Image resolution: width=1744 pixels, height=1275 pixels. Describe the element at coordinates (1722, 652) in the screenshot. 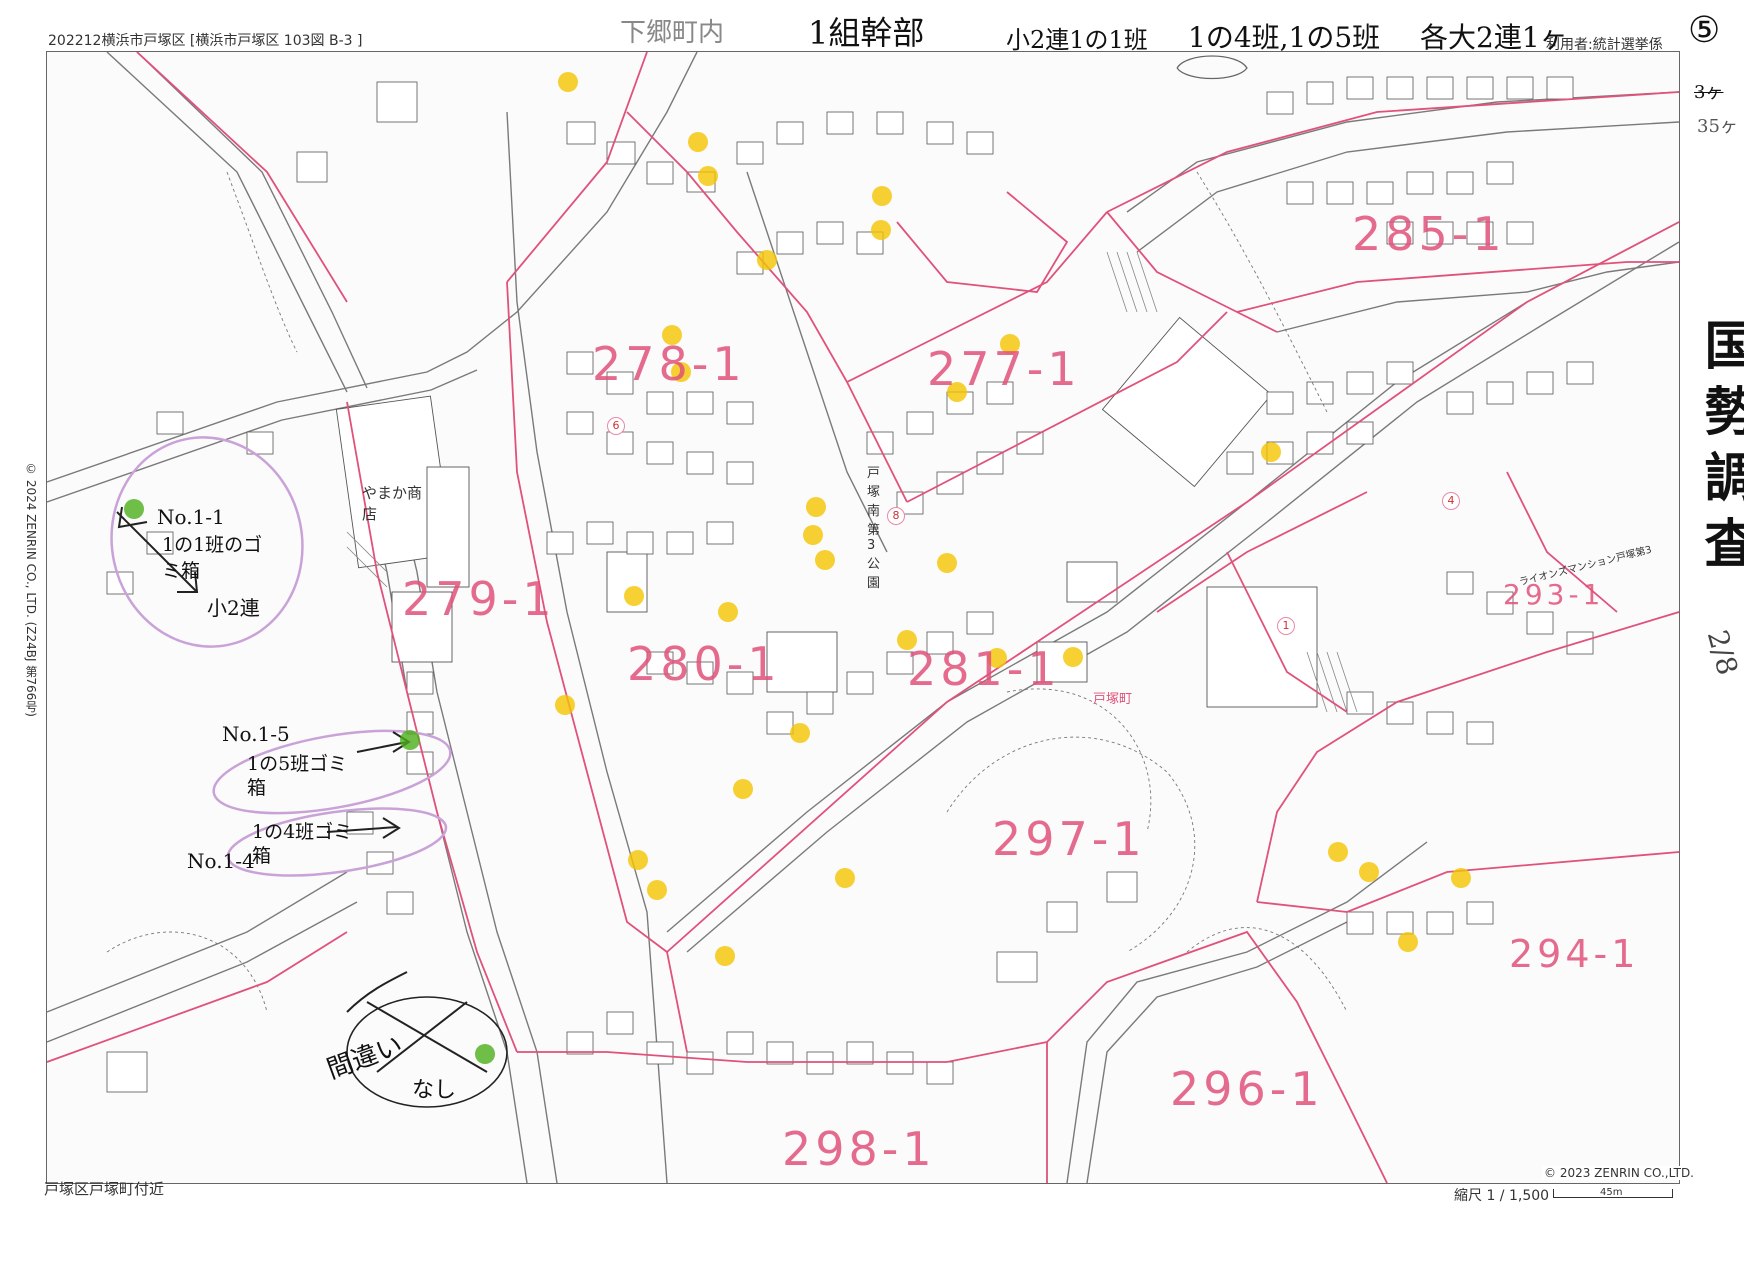

I see `note-date: 2/8` at that location.